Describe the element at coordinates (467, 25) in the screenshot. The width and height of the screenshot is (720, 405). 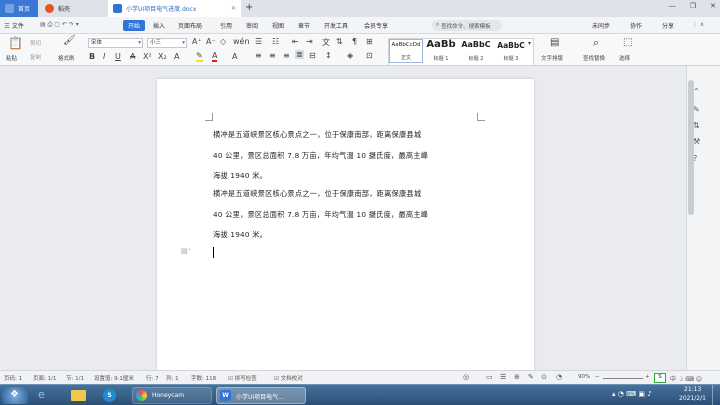
I see `command-search-box: ⌕ 查找命令、搜索模板` at that location.